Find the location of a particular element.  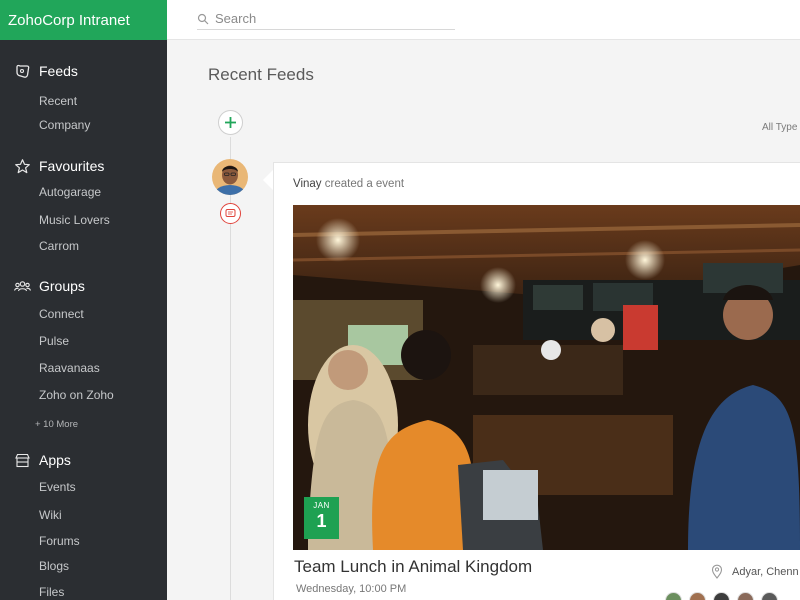

sidebar-section-favourites: Favourites is located at coordinates (83, 166).